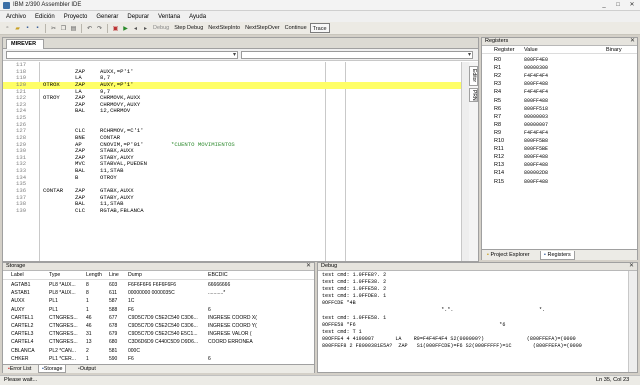 This screenshot has width=640, height=385. Describe the element at coordinates (145, 28) in the screenshot. I see `step-forward-icon: ▸` at that location.